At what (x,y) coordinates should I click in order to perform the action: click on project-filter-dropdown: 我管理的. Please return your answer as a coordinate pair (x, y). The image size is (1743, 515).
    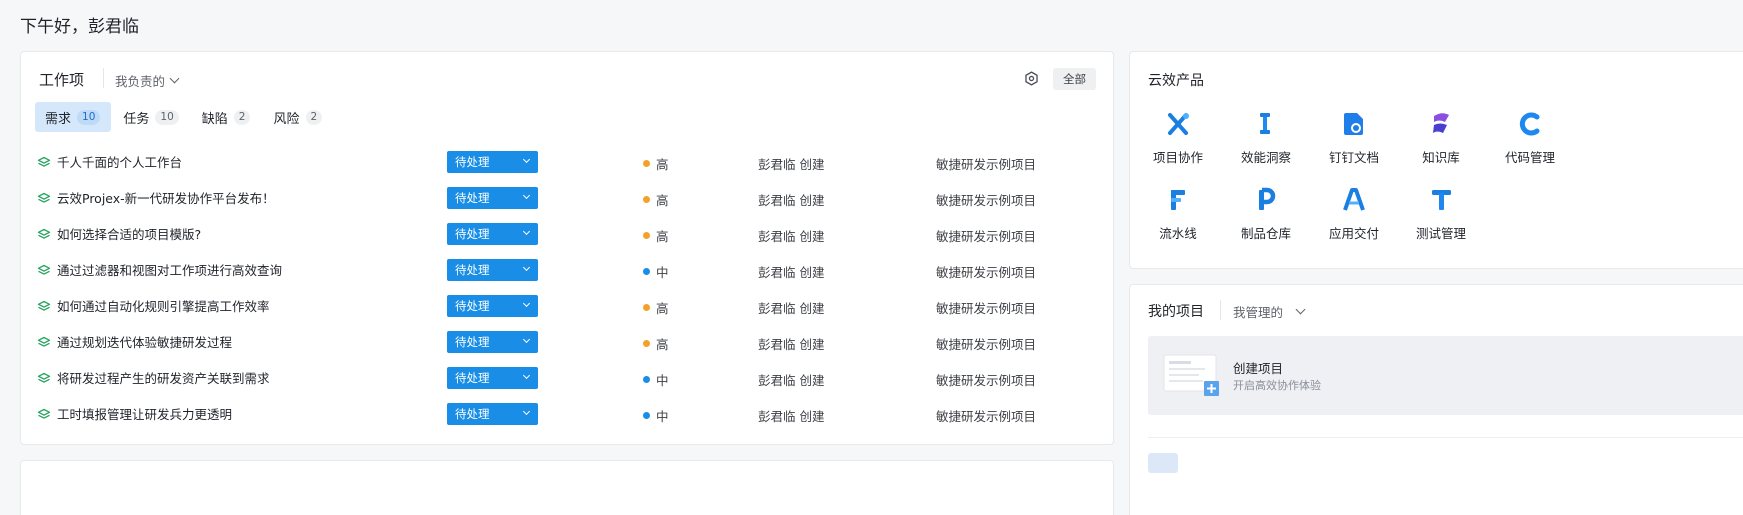
    Looking at the image, I should click on (1269, 311).